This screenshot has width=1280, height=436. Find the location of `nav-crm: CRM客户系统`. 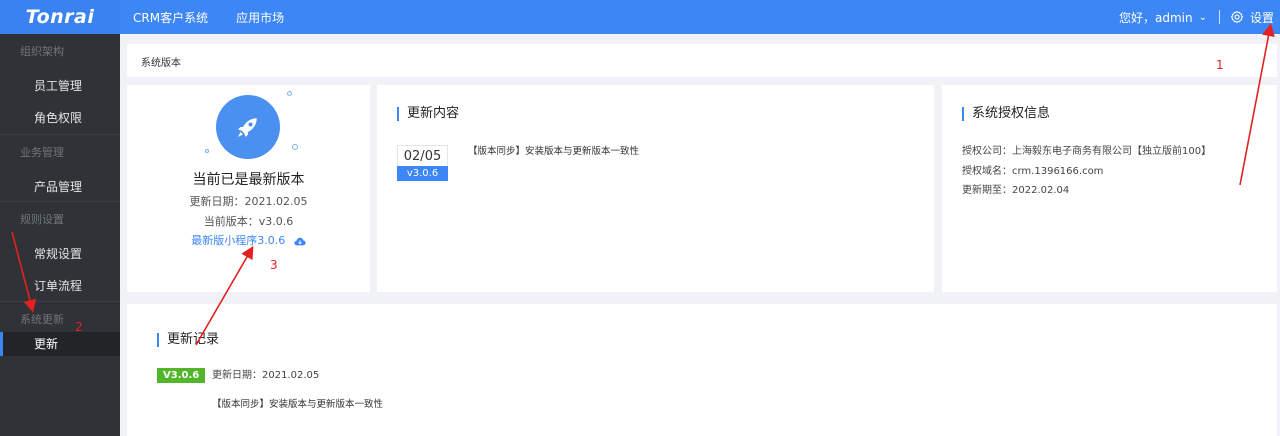

nav-crm: CRM客户系统 is located at coordinates (170, 17).